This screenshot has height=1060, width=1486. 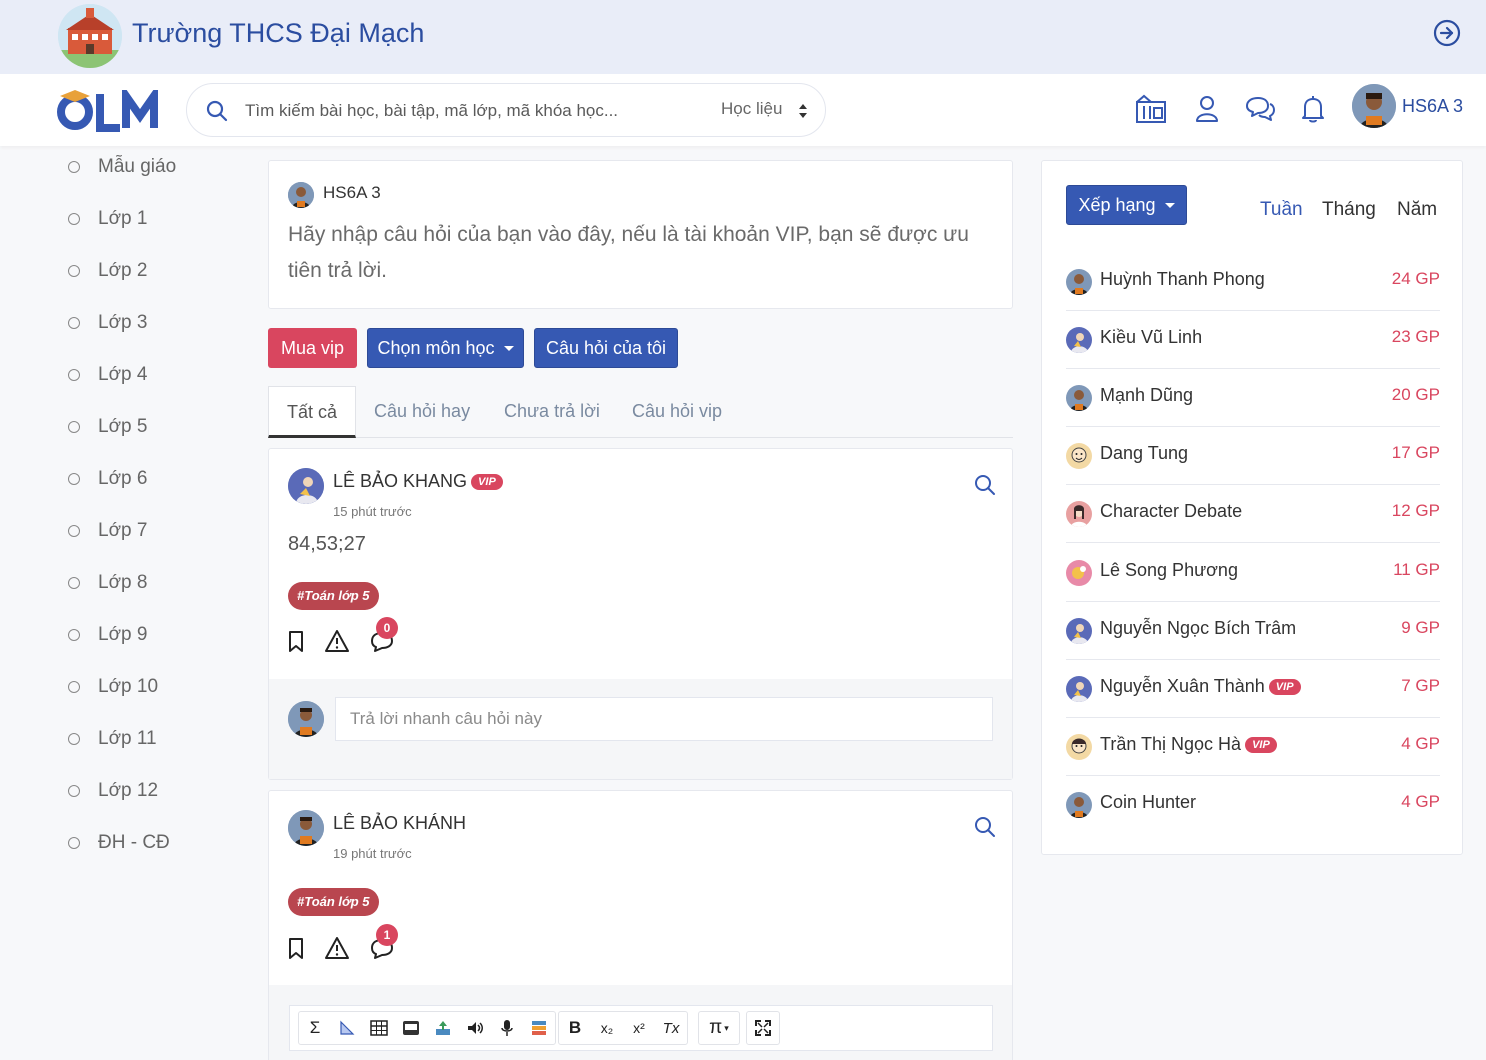 What do you see at coordinates (539, 1028) in the screenshot?
I see `template-icon` at bounding box center [539, 1028].